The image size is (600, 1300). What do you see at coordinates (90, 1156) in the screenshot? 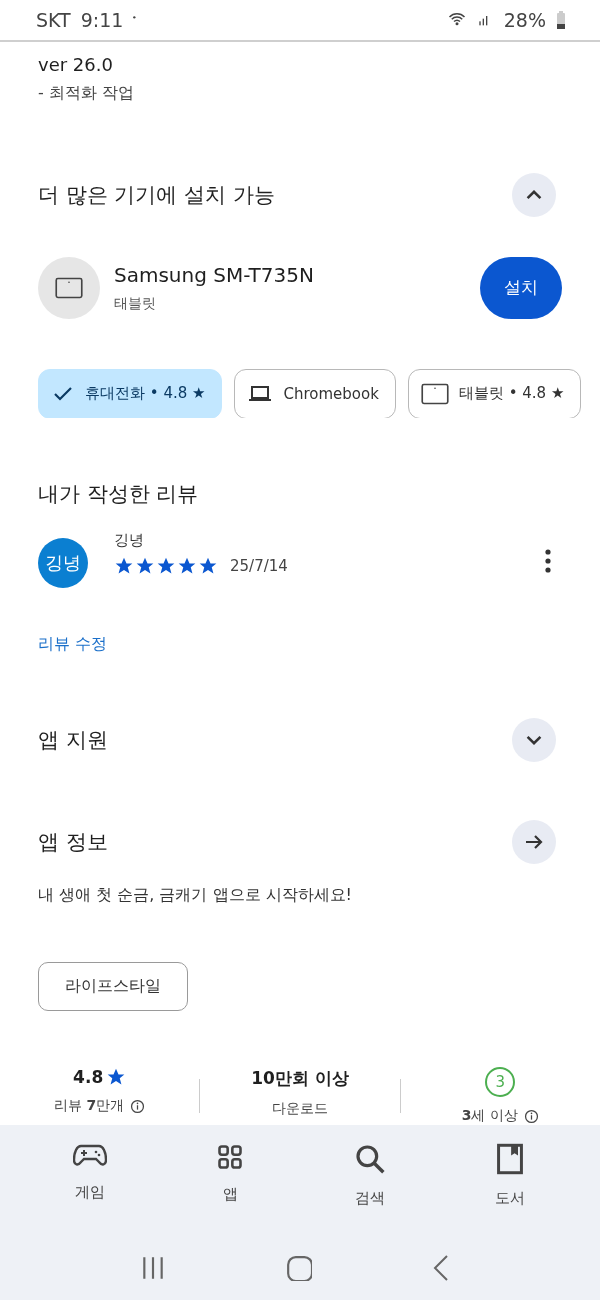
I see `gamepad-icon` at bounding box center [90, 1156].